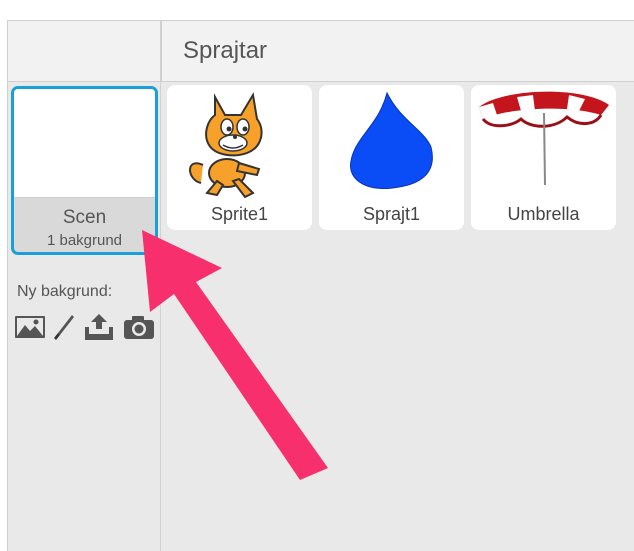 The width and height of the screenshot is (634, 551). I want to click on sprite-name: Sprajt1, so click(391, 214).